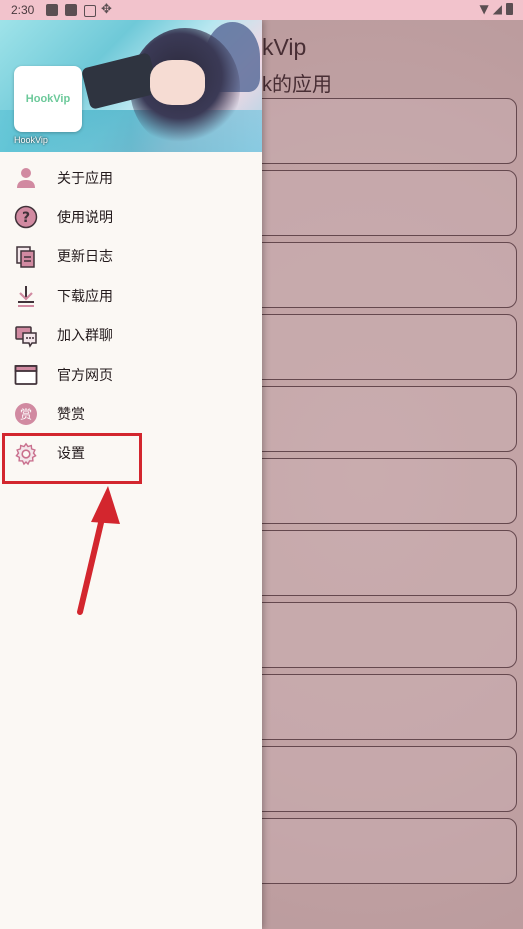  Describe the element at coordinates (131, 413) in the screenshot. I see `menu-item-reward: 赏 赞赏` at that location.